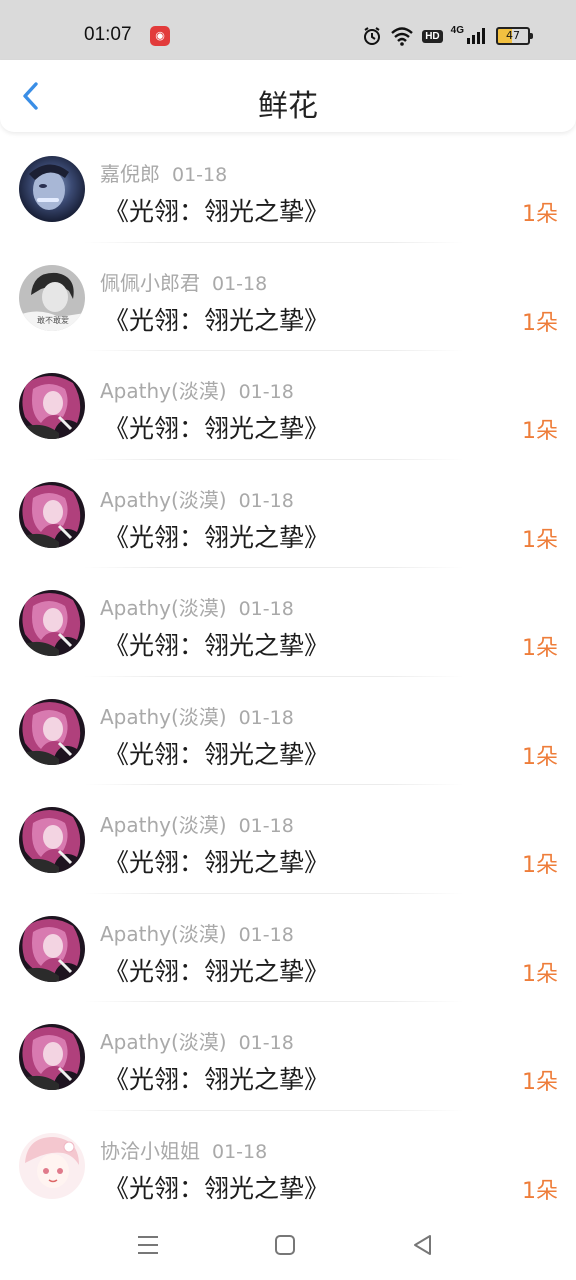 The height and width of the screenshot is (1280, 576). Describe the element at coordinates (53, 320) in the screenshot. I see `avatar-caption: 敢不敢爱` at that location.